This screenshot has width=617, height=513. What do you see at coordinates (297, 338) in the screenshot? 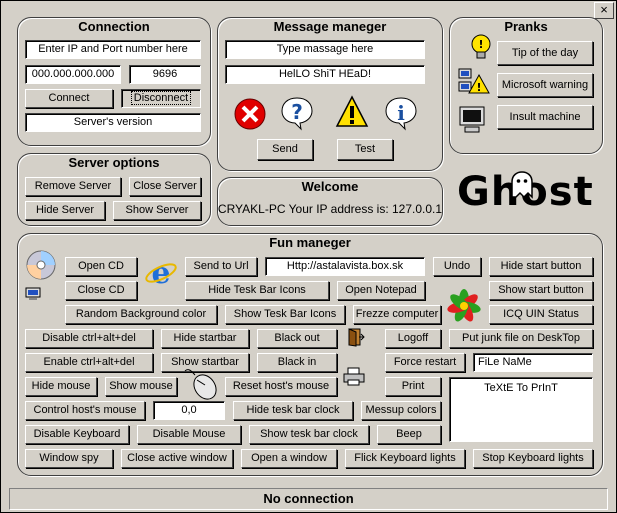
I see `black-out-button: Black out` at bounding box center [297, 338].